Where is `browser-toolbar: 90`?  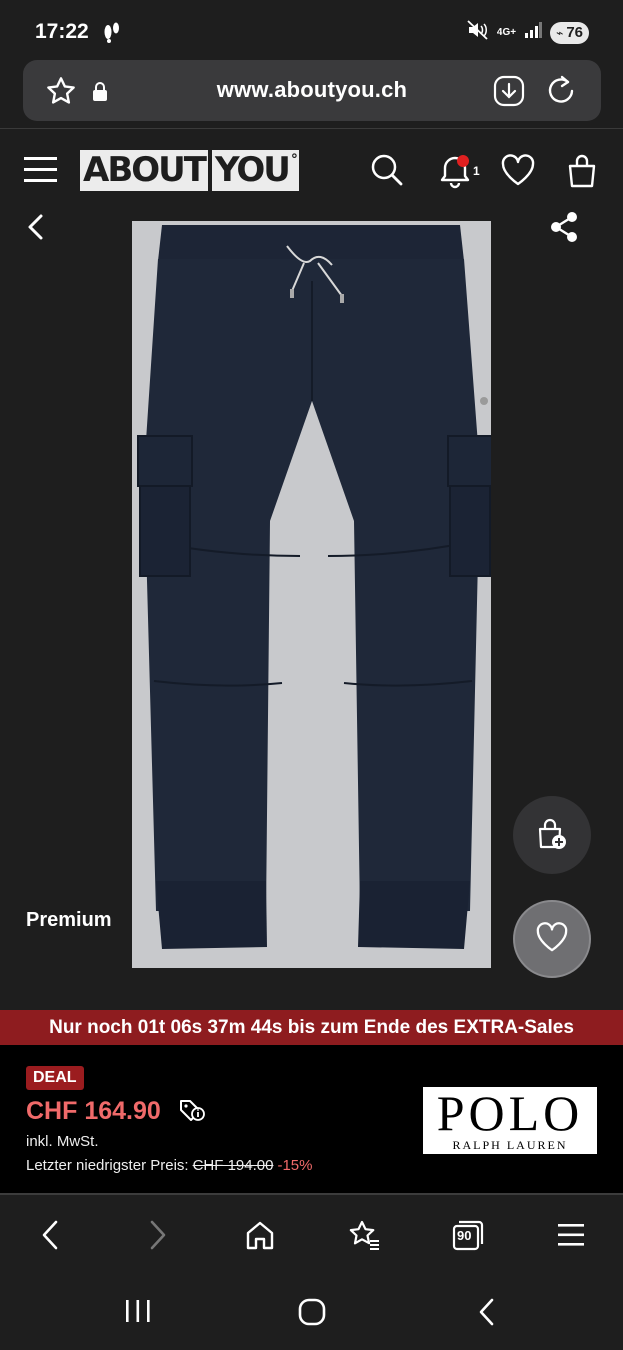
browser-toolbar: 90 is located at coordinates (311, 1234).